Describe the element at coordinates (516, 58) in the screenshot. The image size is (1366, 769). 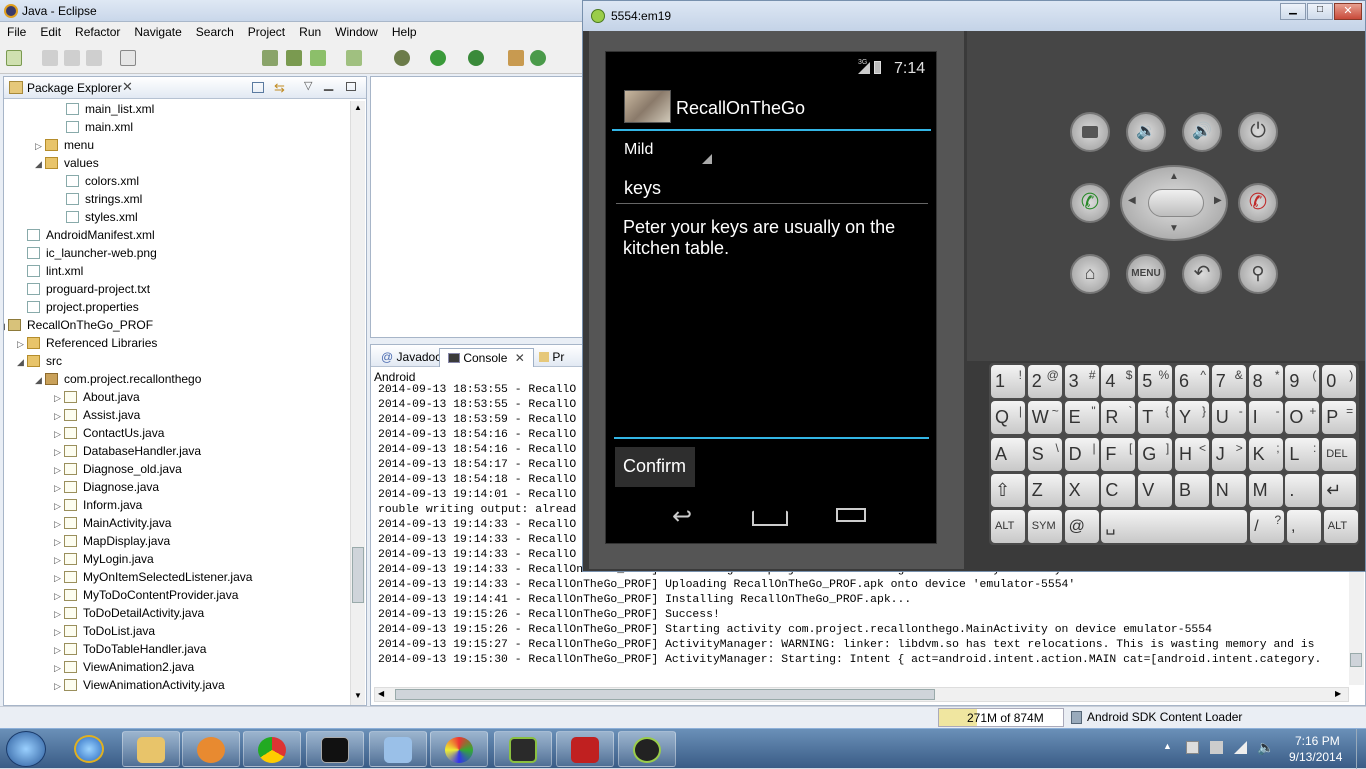
I see `new-java-package-icon` at that location.